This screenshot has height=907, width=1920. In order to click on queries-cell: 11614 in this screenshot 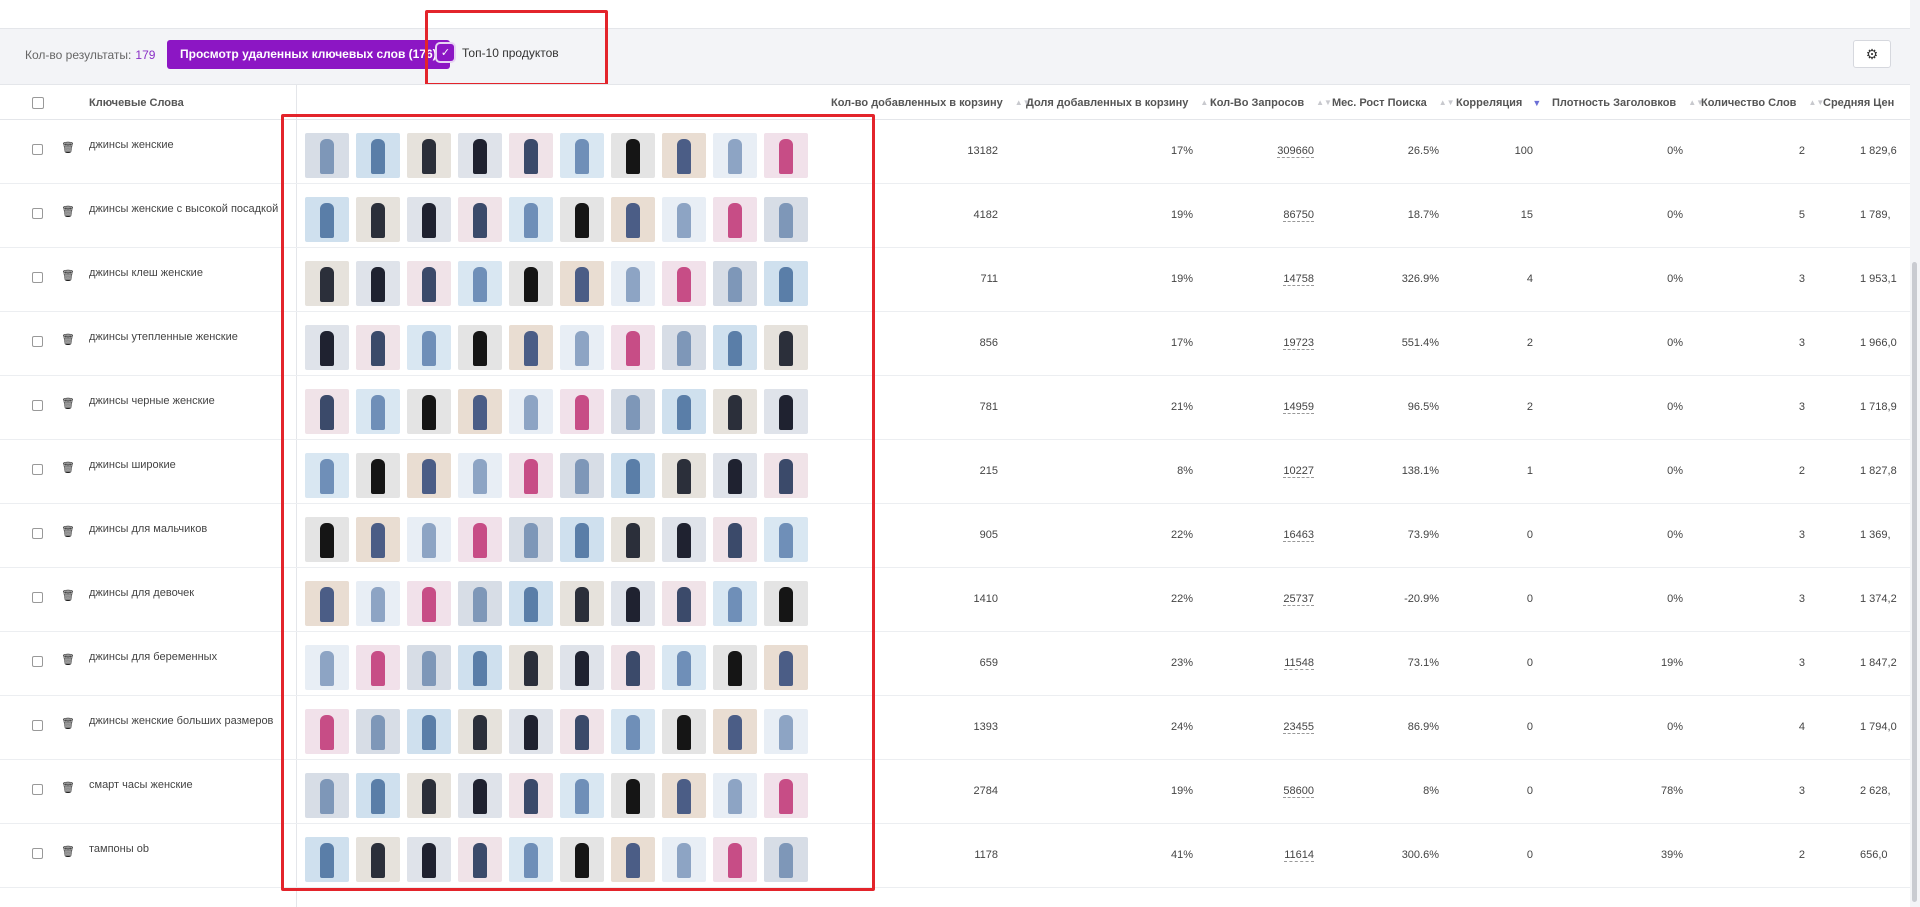, I will do `click(1299, 855)`.